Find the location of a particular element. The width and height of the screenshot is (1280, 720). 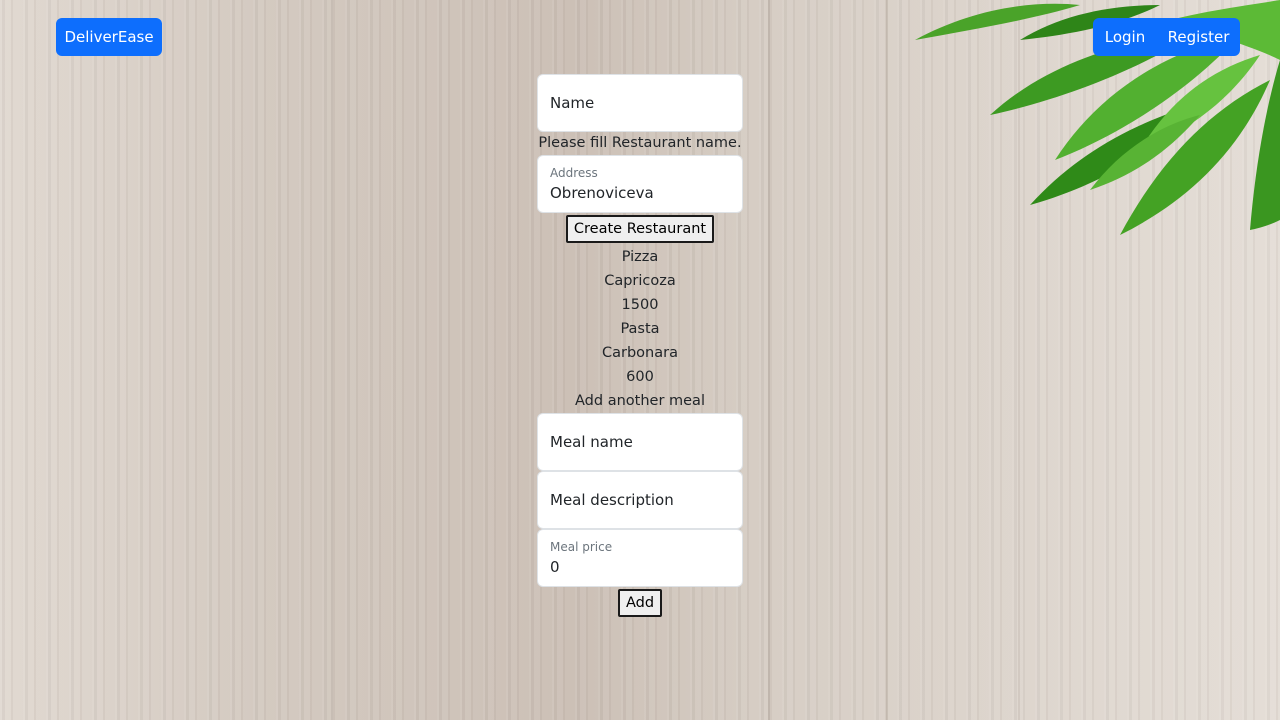

address-label: Address is located at coordinates (574, 173).